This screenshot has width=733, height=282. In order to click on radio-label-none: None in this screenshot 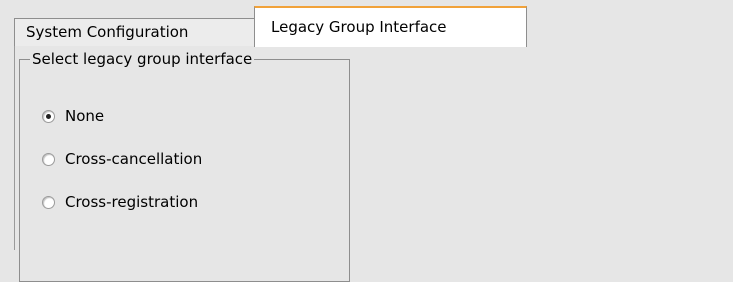, I will do `click(85, 116)`.